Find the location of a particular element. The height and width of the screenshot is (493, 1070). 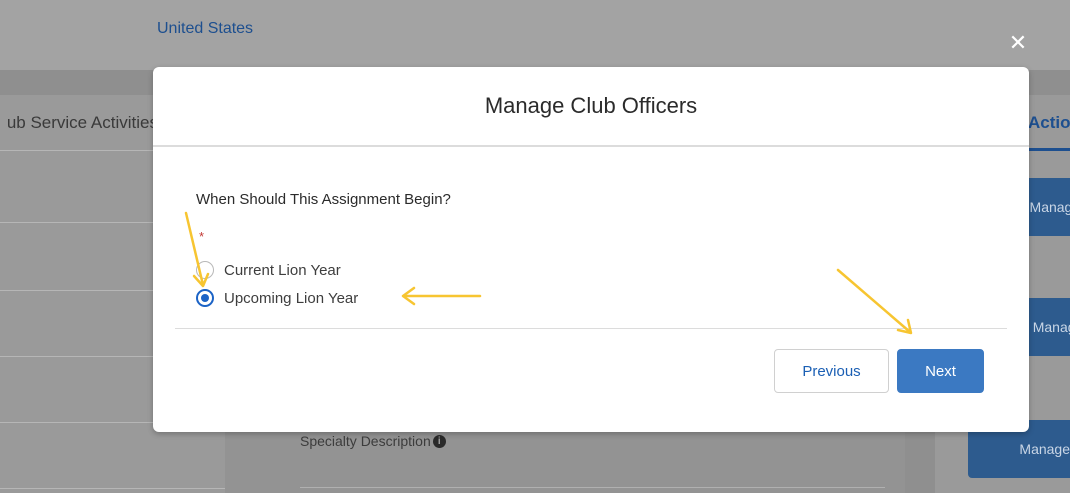

assignment-begin-question: When Should This Assignment Begin? is located at coordinates (323, 199).